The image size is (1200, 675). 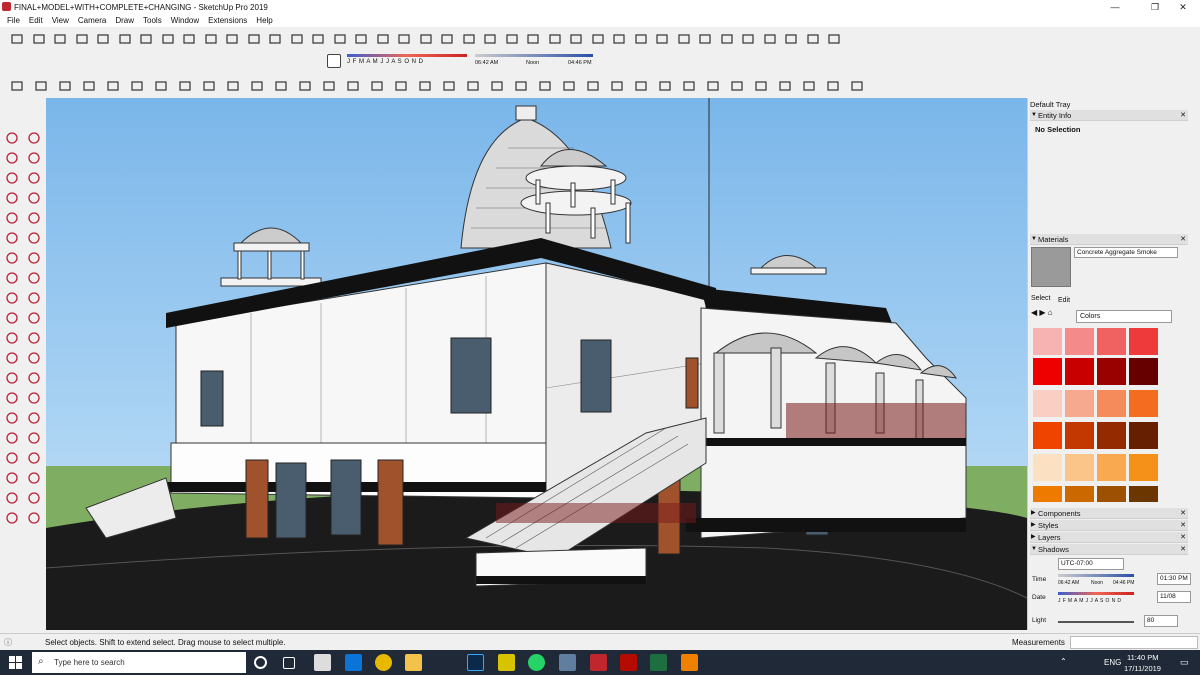 What do you see at coordinates (383, 662) in the screenshot?
I see `chrome-icon` at bounding box center [383, 662].